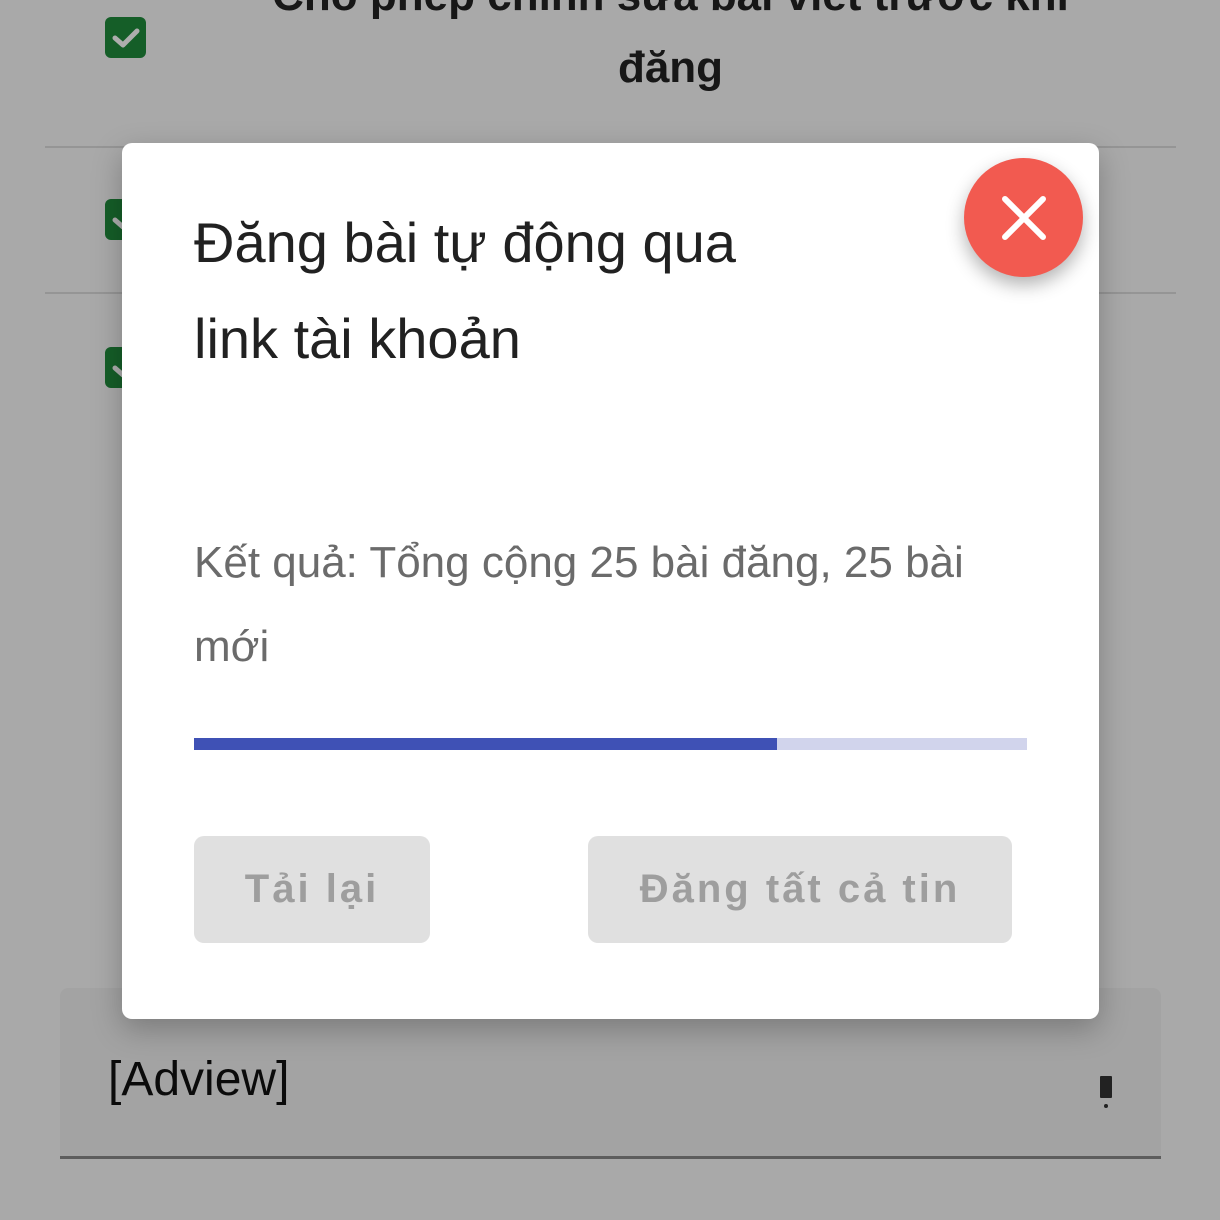 The height and width of the screenshot is (1220, 1220). I want to click on close-button, so click(1023, 217).